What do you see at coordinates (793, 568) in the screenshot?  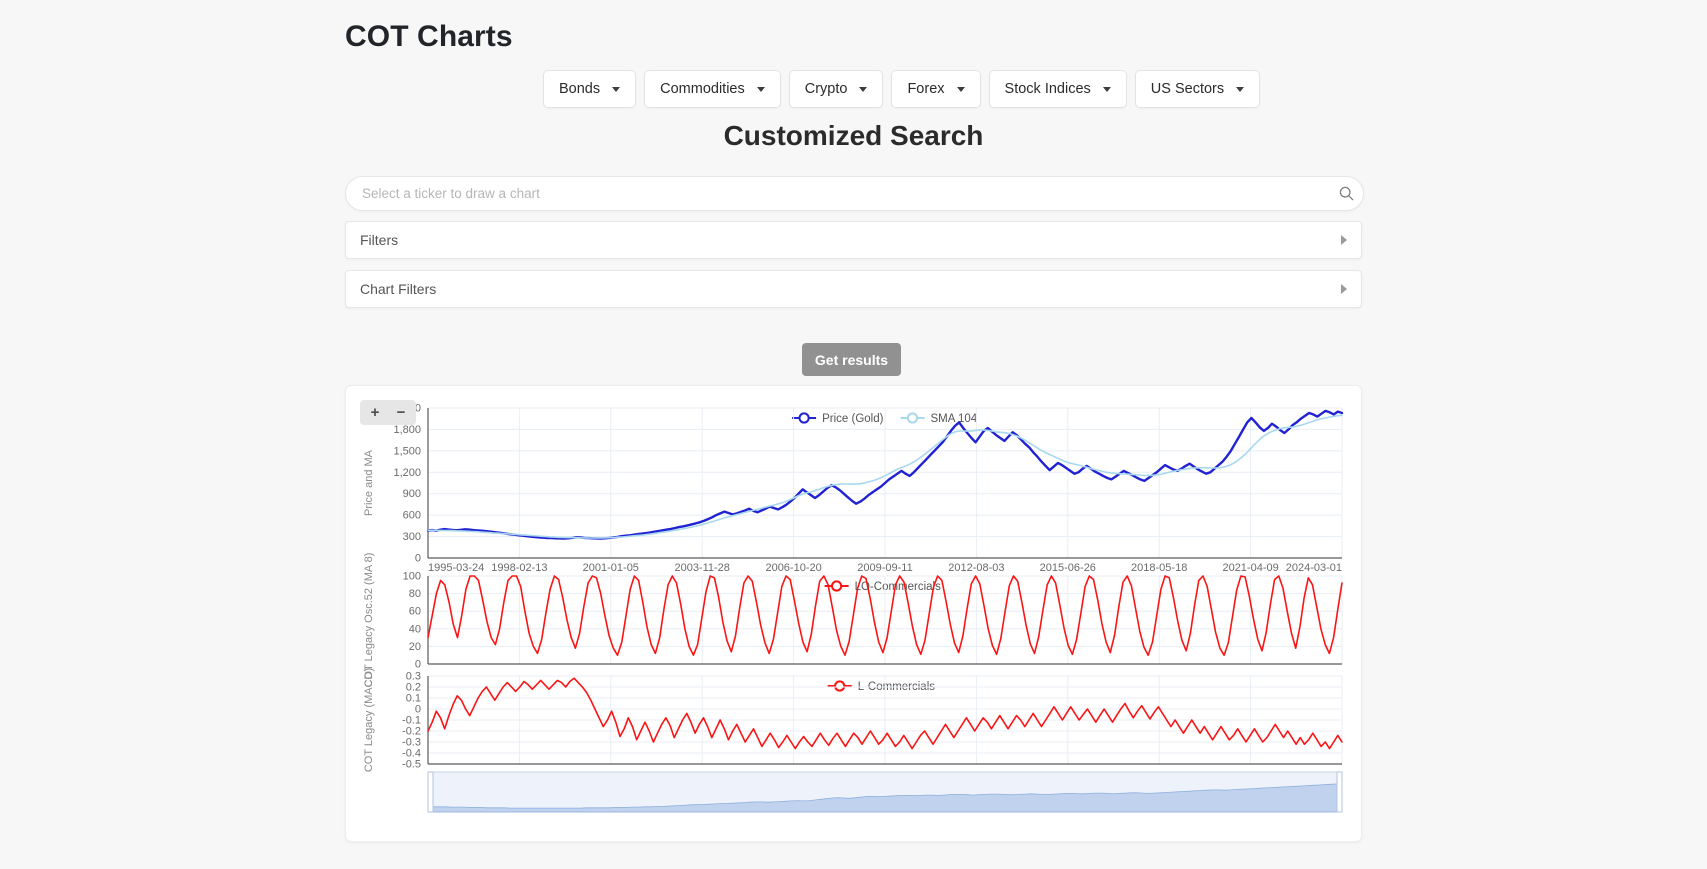 I see `x-tick-label: 2006-10-20` at bounding box center [793, 568].